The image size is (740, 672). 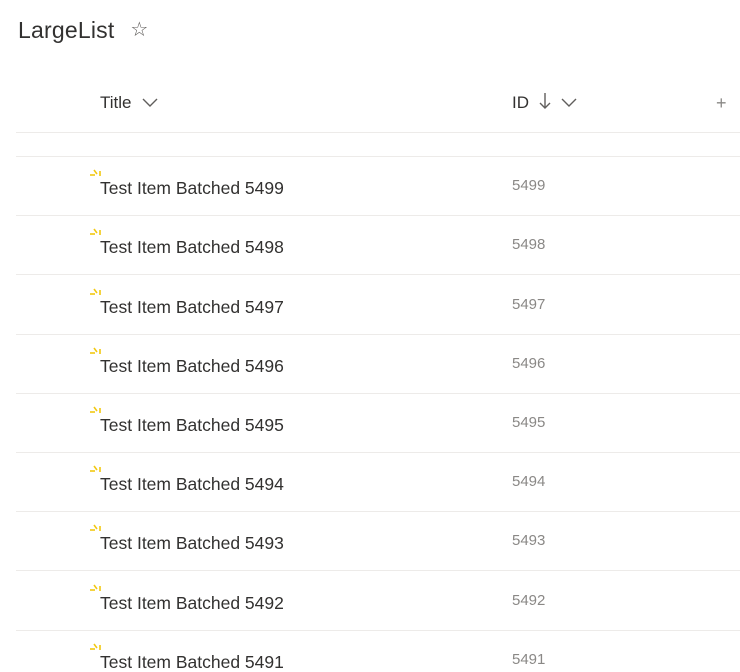 What do you see at coordinates (529, 363) in the screenshot?
I see `row-id: 5496` at bounding box center [529, 363].